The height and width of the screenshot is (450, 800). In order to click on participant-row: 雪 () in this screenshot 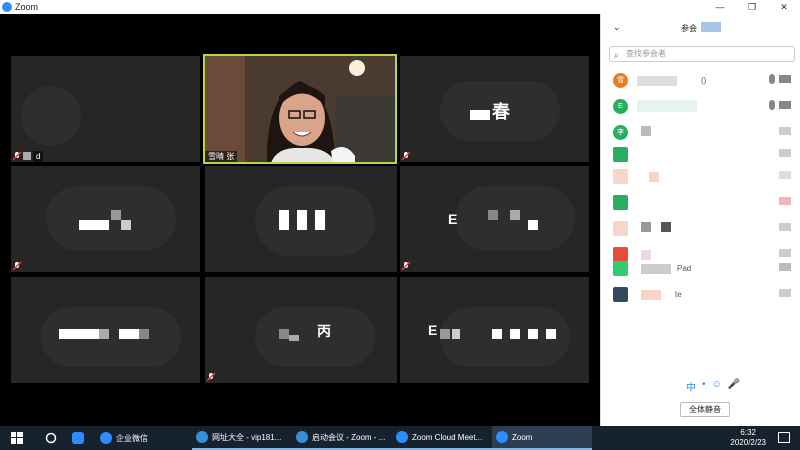, I will do `click(700, 81)`.